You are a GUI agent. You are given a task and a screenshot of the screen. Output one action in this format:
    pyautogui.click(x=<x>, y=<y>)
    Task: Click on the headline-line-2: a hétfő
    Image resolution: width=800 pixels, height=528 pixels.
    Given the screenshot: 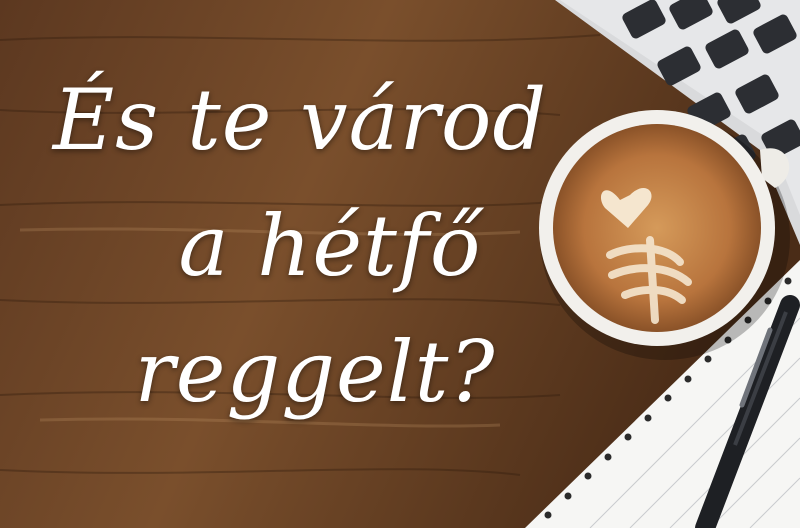 What is the action you would take?
    pyautogui.click(x=330, y=246)
    